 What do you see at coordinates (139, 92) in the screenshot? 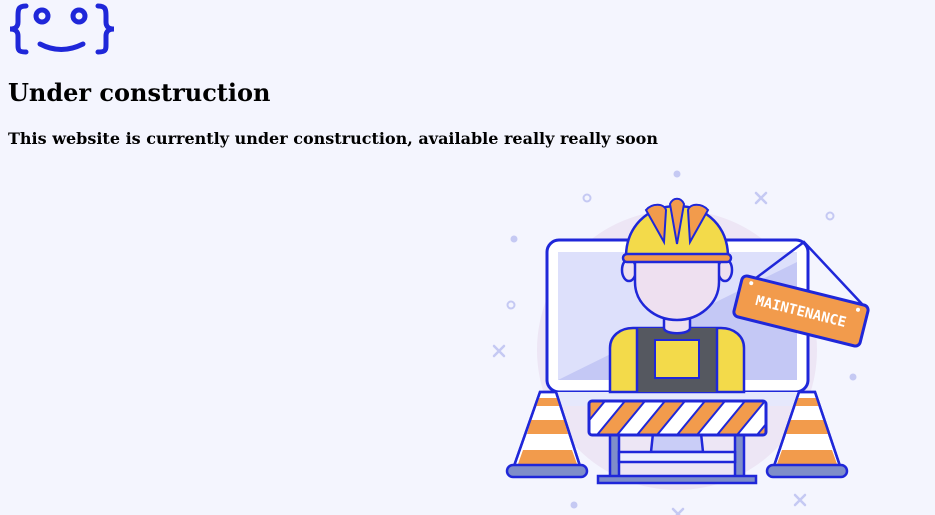
I see `page-title: Under construction` at bounding box center [139, 92].